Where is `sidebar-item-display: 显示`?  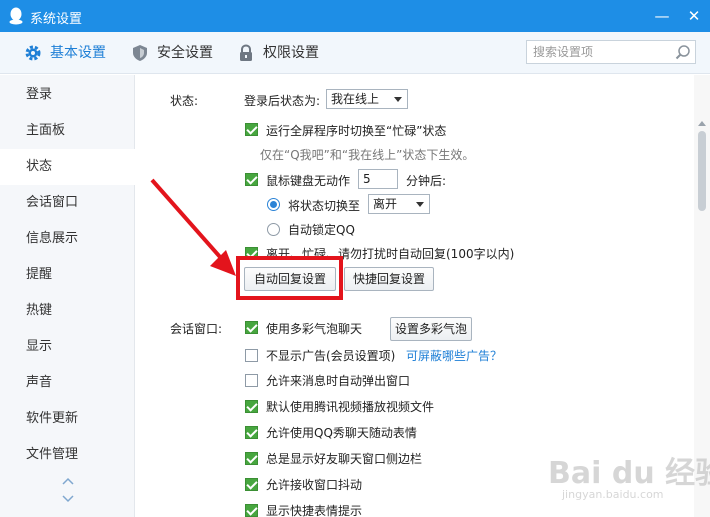
sidebar-item-display: 显示 is located at coordinates (67, 347).